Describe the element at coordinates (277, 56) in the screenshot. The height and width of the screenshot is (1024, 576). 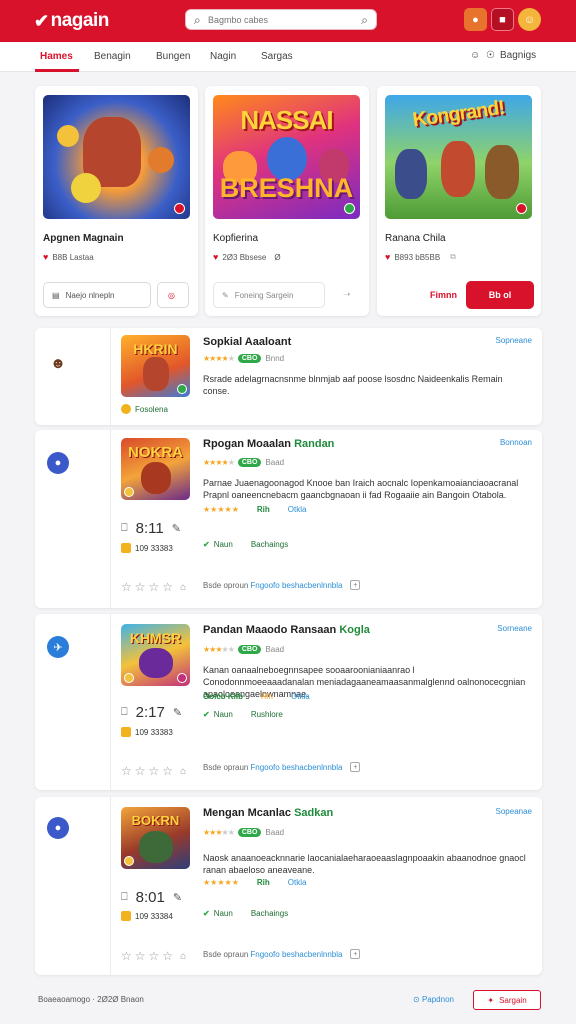
I see `tab-5: Sargas` at that location.